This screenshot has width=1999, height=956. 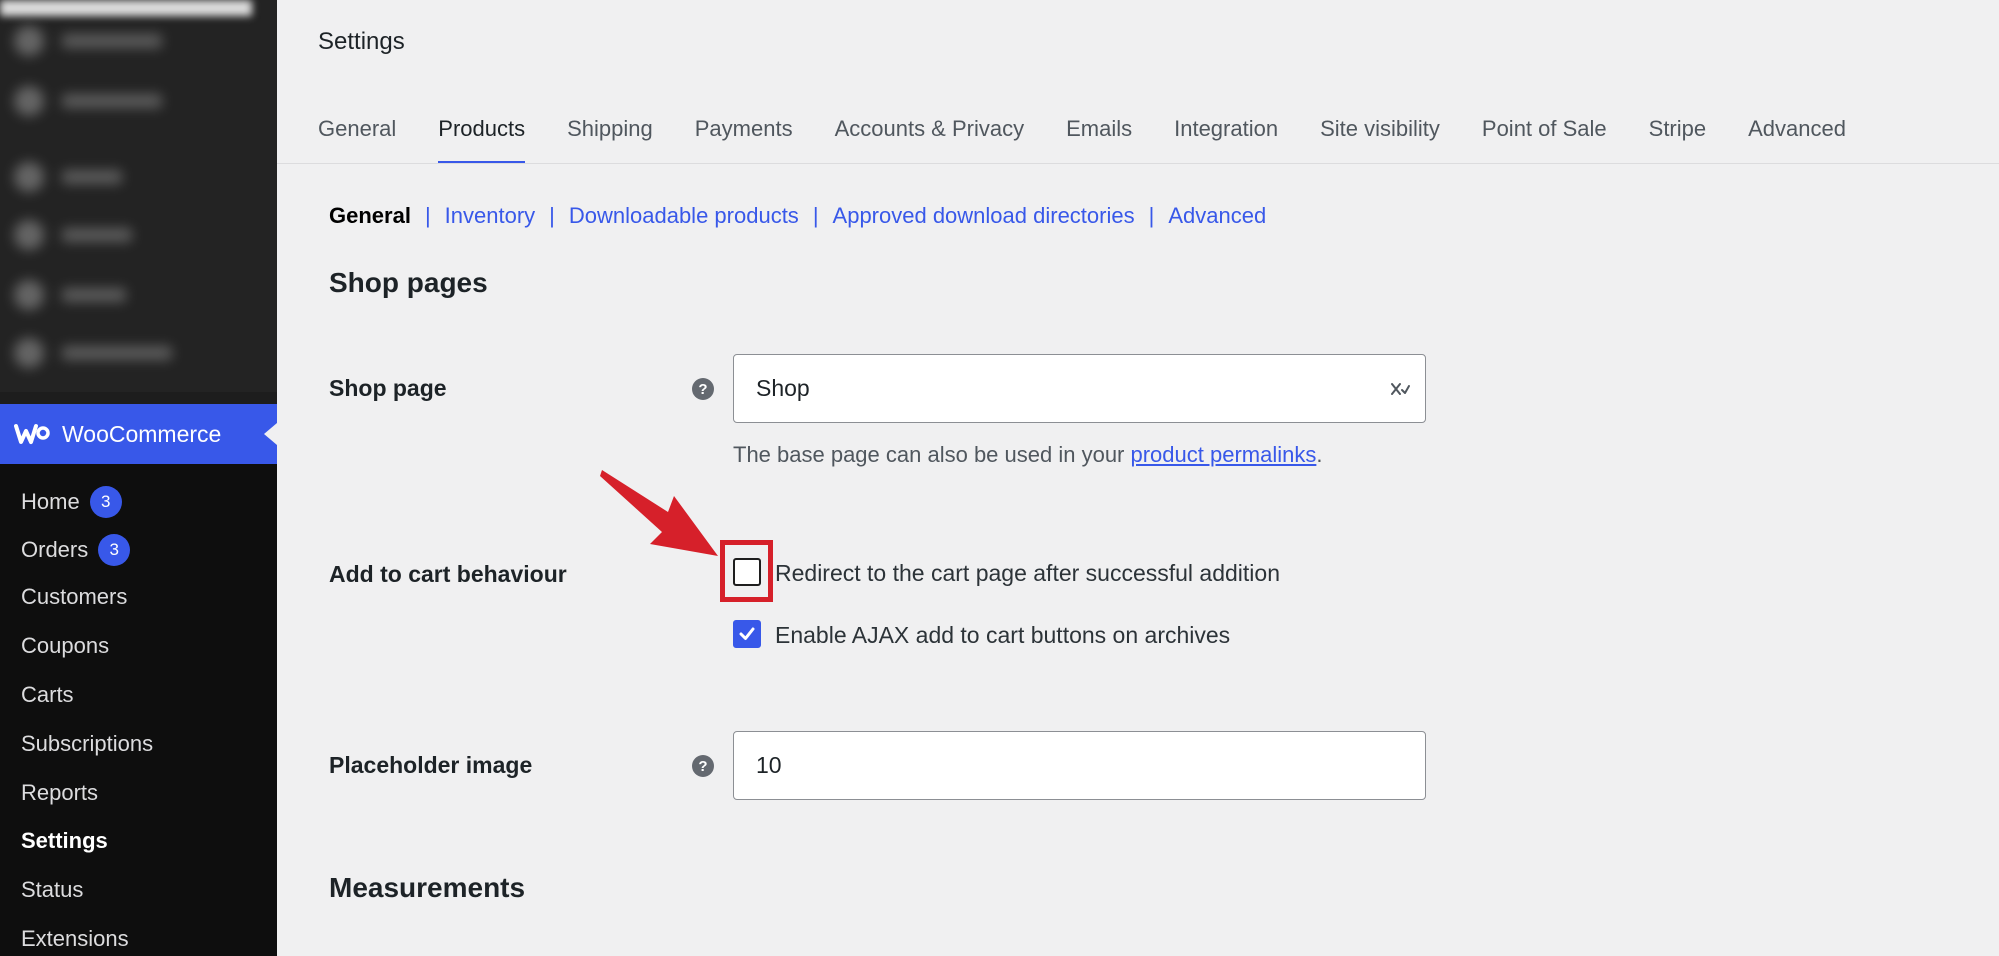 I want to click on tab-site-visibility: Site visibility, so click(x=1380, y=140).